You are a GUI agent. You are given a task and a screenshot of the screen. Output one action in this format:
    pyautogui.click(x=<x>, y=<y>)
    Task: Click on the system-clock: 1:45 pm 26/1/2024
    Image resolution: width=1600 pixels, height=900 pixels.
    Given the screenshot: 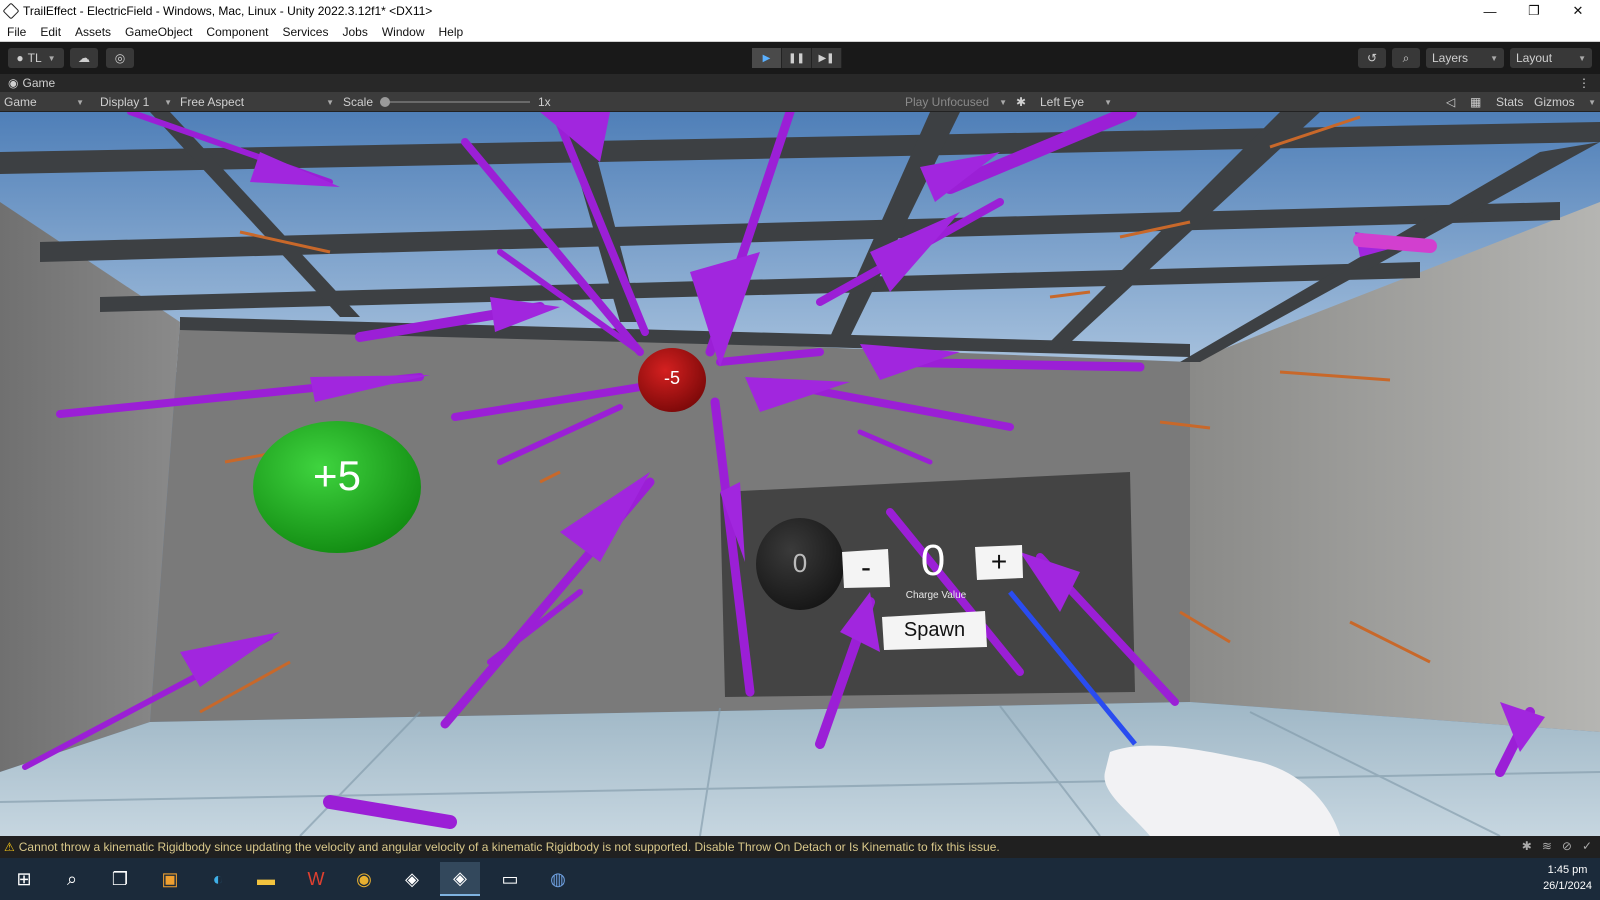 What is the action you would take?
    pyautogui.click(x=1567, y=878)
    